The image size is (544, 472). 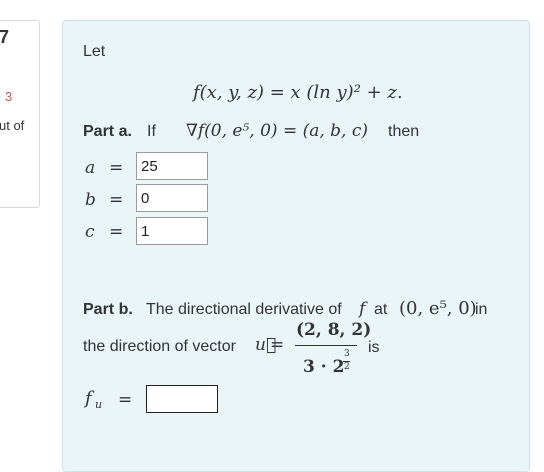 What do you see at coordinates (12, 125) in the screenshot?
I see `out-of-label: ut of` at bounding box center [12, 125].